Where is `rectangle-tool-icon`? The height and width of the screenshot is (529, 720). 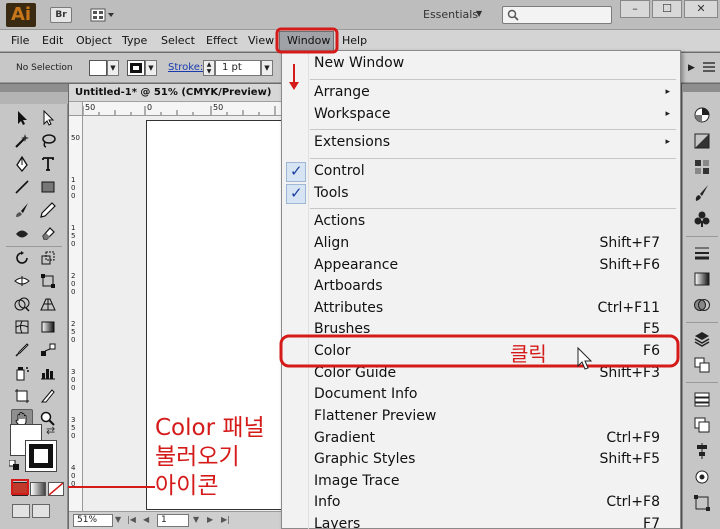
rectangle-tool-icon is located at coordinates (48, 187).